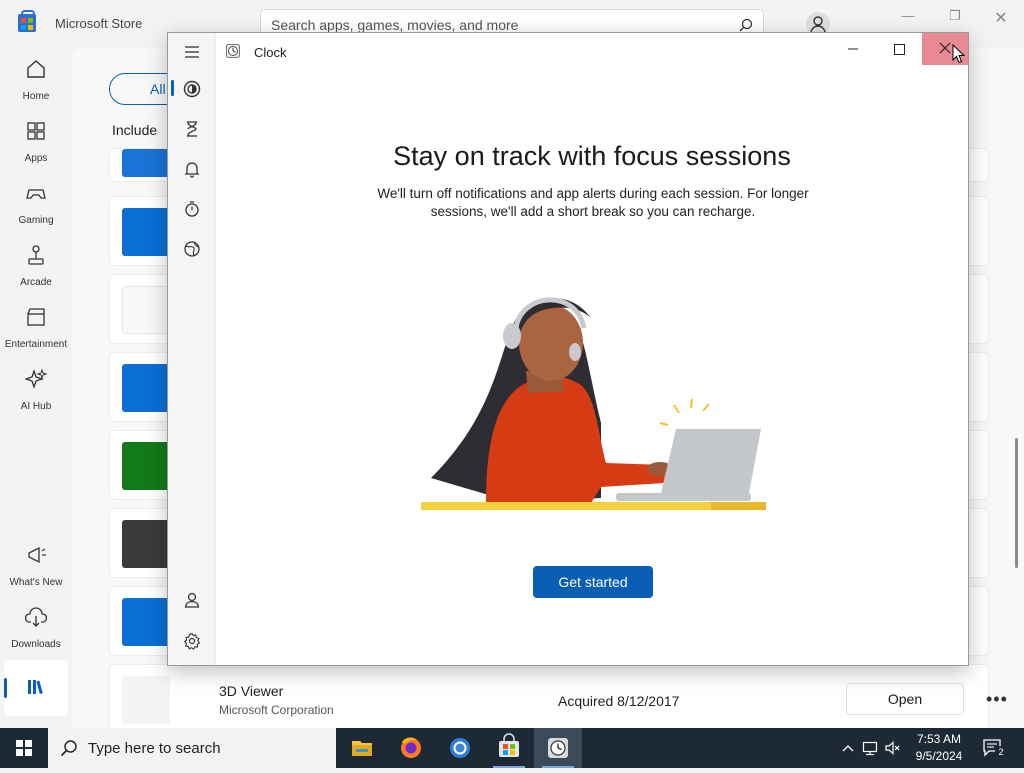  What do you see at coordinates (959, 54) in the screenshot?
I see `mouse-cursor-icon` at bounding box center [959, 54].